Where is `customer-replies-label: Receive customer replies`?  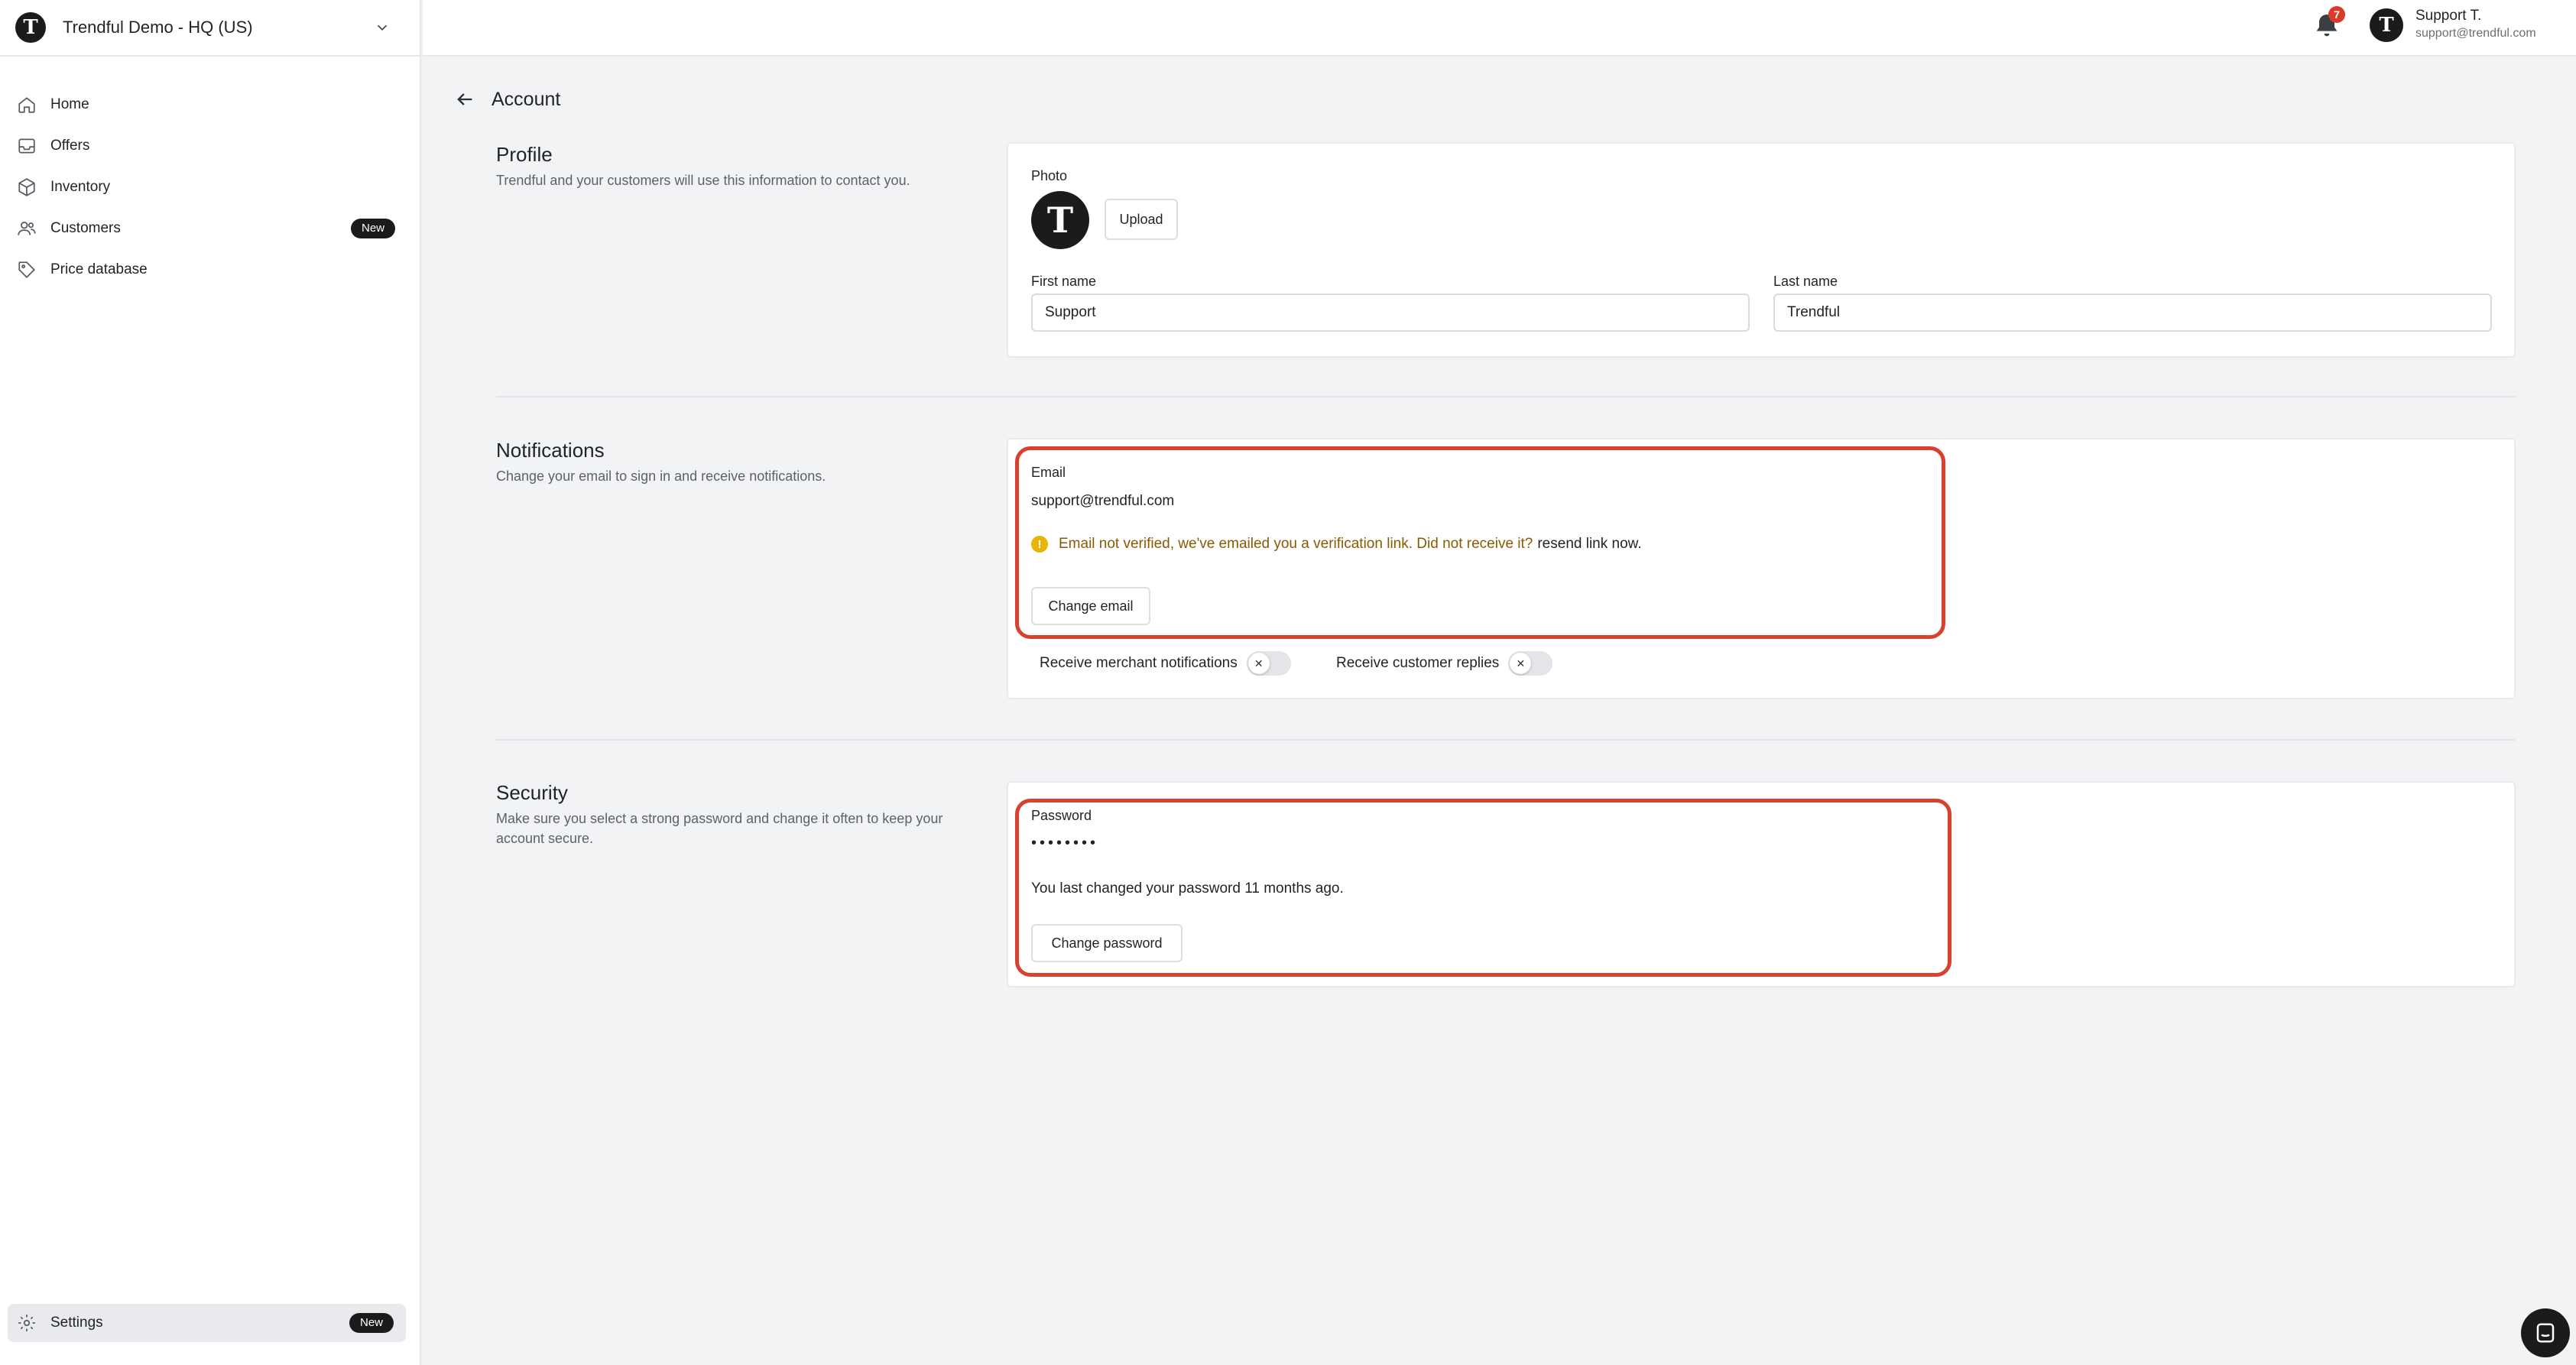 customer-replies-label: Receive customer replies is located at coordinates (1418, 663).